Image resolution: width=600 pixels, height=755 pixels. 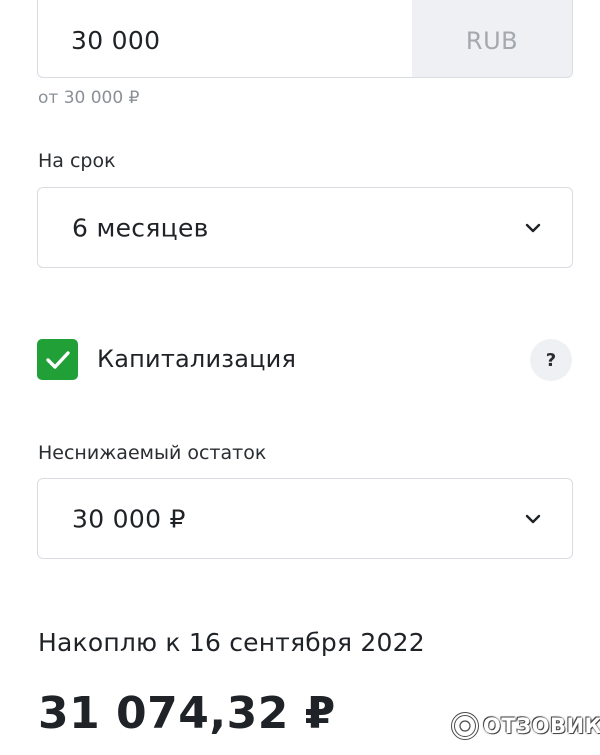 What do you see at coordinates (231, 642) in the screenshot?
I see `result-caption: Накоплю к 16 сентября 2022` at bounding box center [231, 642].